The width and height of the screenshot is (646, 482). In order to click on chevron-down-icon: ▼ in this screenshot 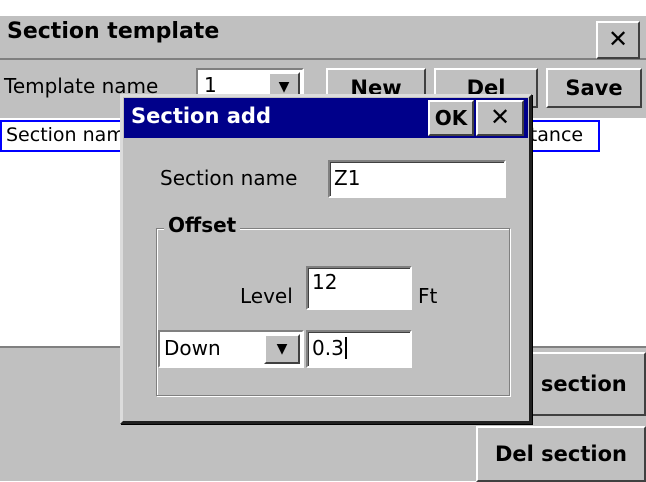, I will do `click(282, 349)`.